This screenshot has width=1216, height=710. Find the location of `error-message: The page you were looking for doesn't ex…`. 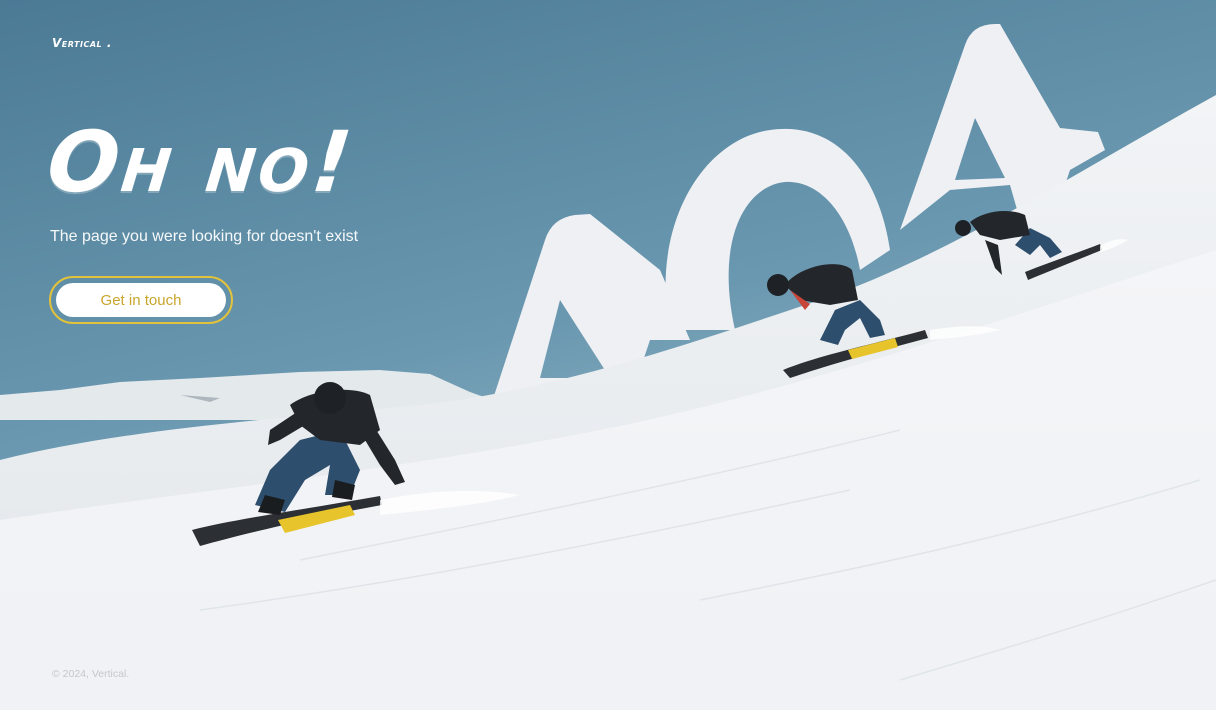

error-message: The page you were looking for doesn't ex… is located at coordinates (204, 236).